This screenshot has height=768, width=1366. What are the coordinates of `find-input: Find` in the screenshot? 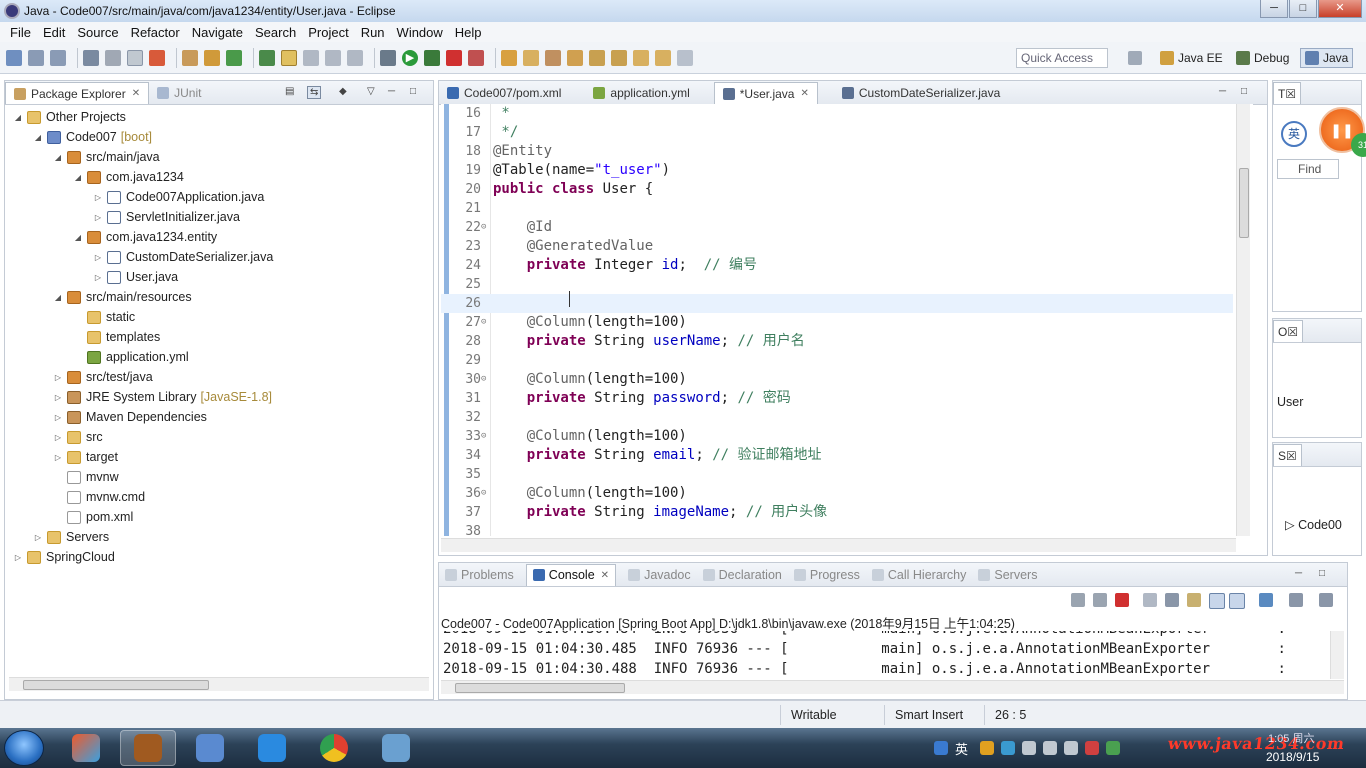 It's located at (1308, 169).